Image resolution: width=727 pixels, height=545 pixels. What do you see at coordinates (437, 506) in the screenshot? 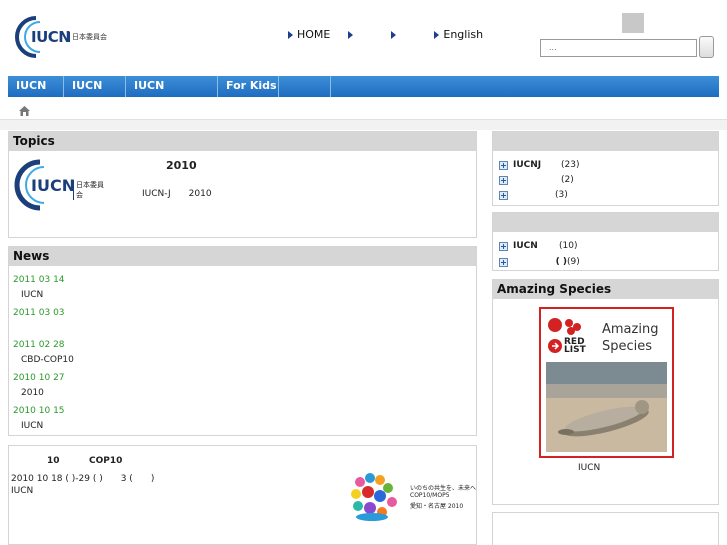
I see `mark-line-3: 愛知・名古屋 2010` at bounding box center [437, 506].